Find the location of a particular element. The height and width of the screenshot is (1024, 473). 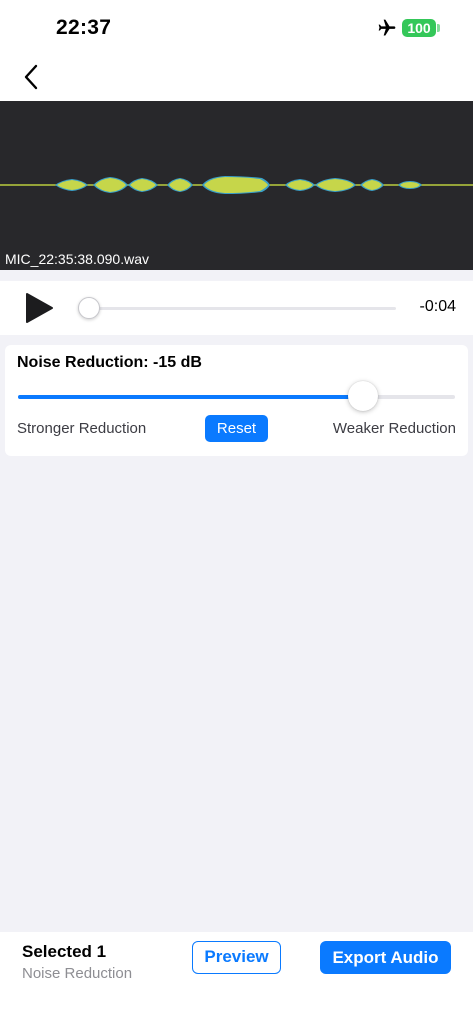

noise-reduction-title: Noise Reduction: -15 dB is located at coordinates (109, 362).